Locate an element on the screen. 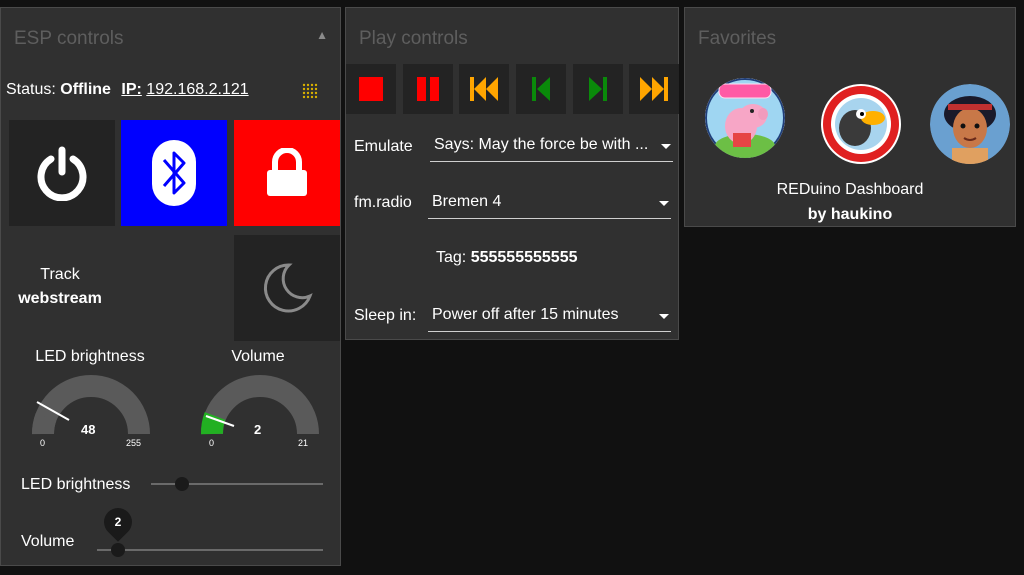 This screenshot has height=575, width=1024. tag-display: Tag: 555555555555 is located at coordinates (506, 258).